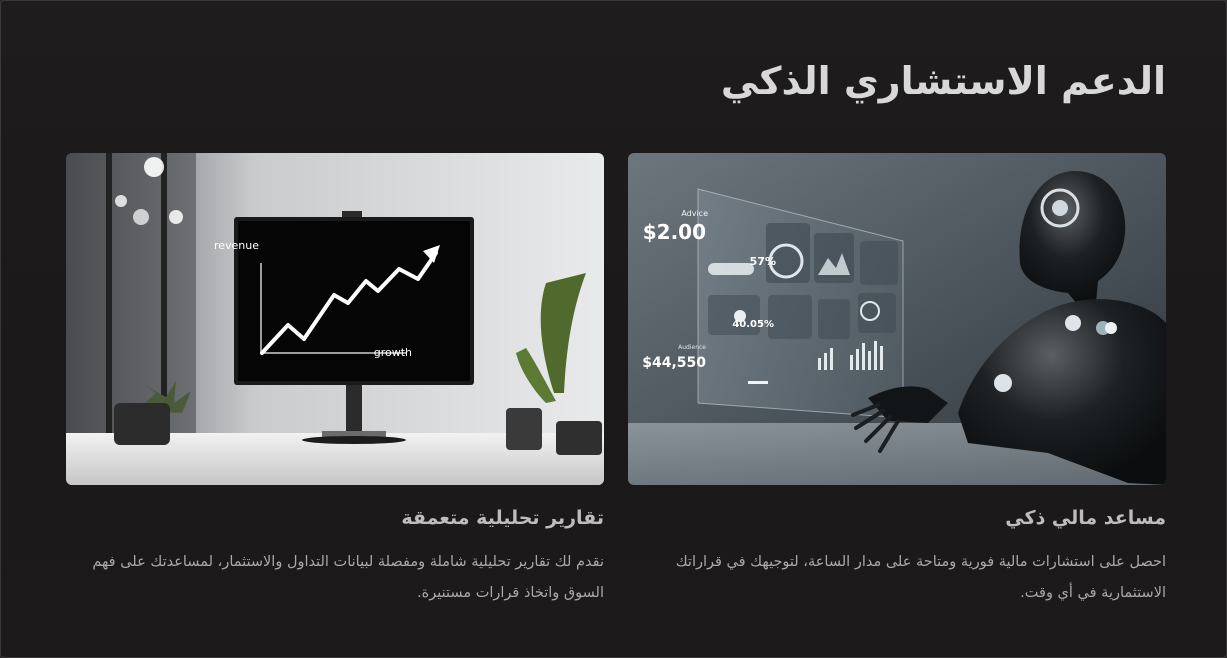 Image resolution: width=1227 pixels, height=658 pixels. What do you see at coordinates (393, 352) in the screenshot?
I see `chart-label-growth: growth` at bounding box center [393, 352].